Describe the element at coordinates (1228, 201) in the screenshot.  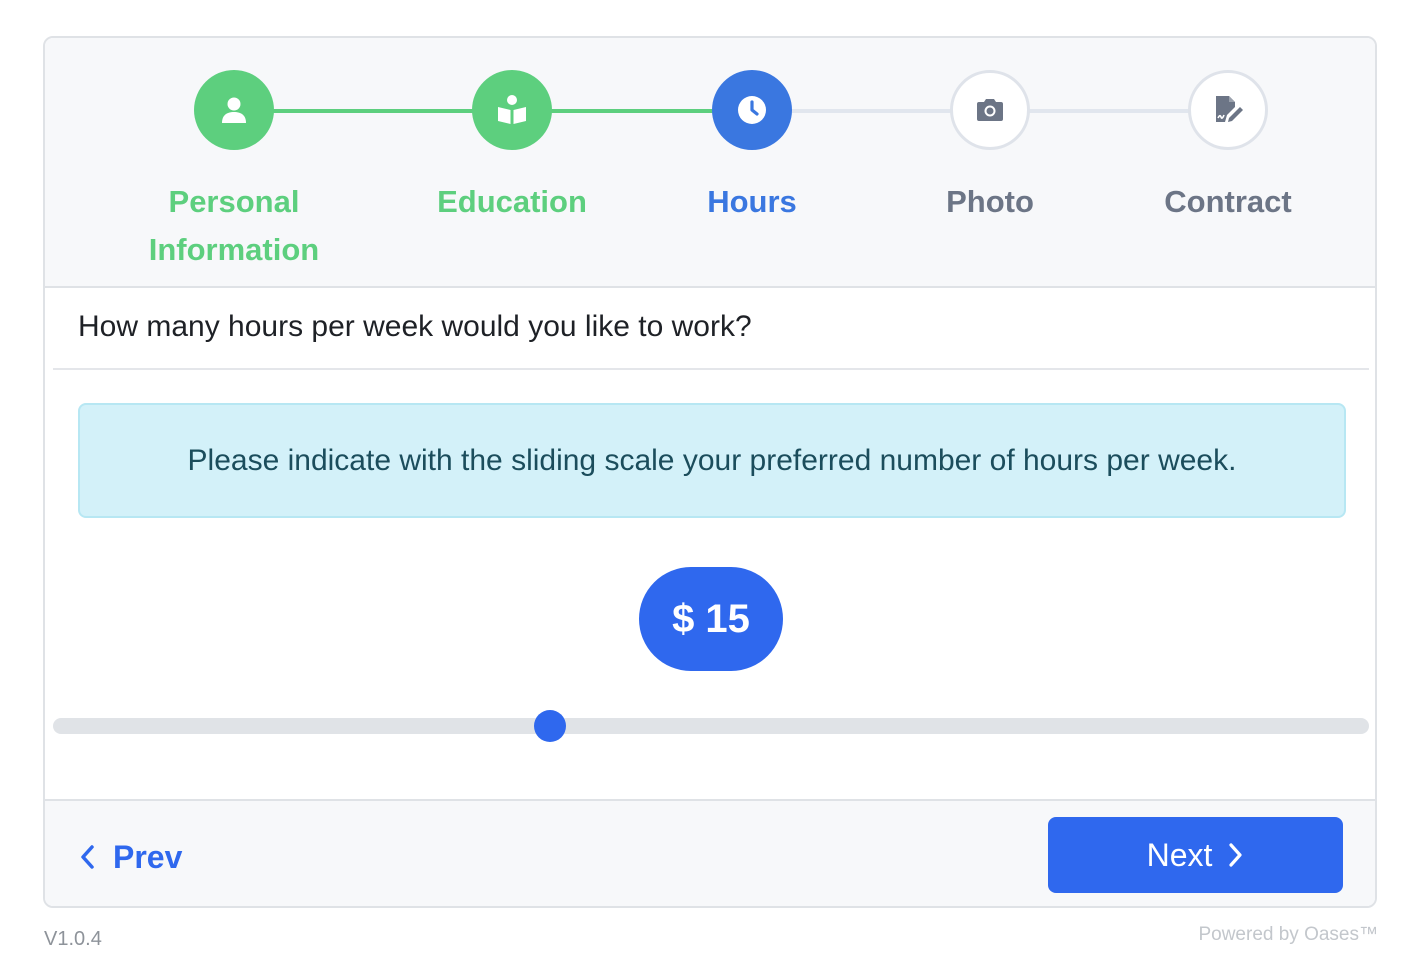
I see `step-label: Contract` at that location.